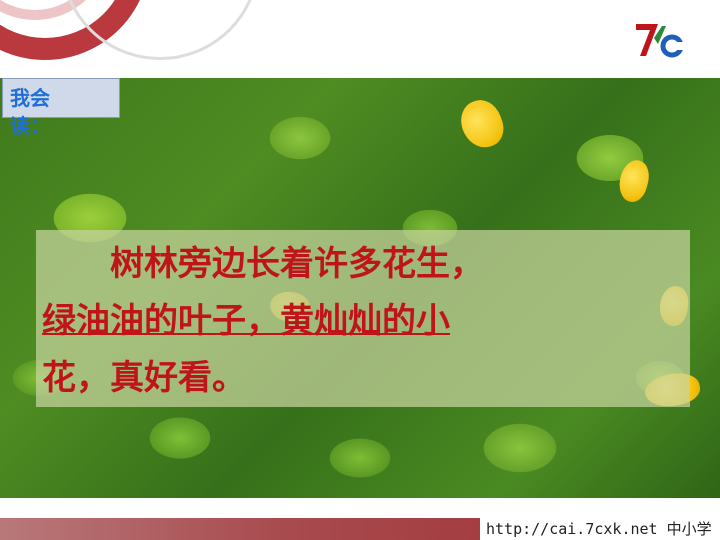 This screenshot has height=540, width=720. I want to click on passage-line-3: 花，真好看。, so click(144, 378).